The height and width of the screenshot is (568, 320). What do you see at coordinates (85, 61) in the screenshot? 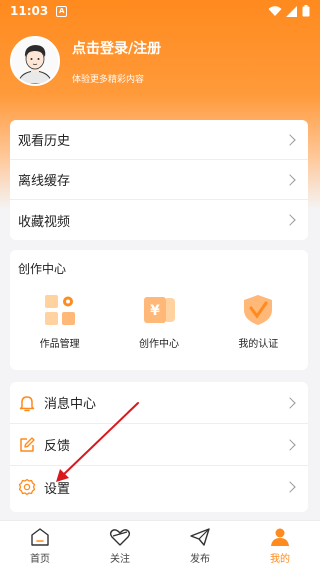
I see `profile-header: 点击登录/注册 体验更多精彩内容` at bounding box center [85, 61].